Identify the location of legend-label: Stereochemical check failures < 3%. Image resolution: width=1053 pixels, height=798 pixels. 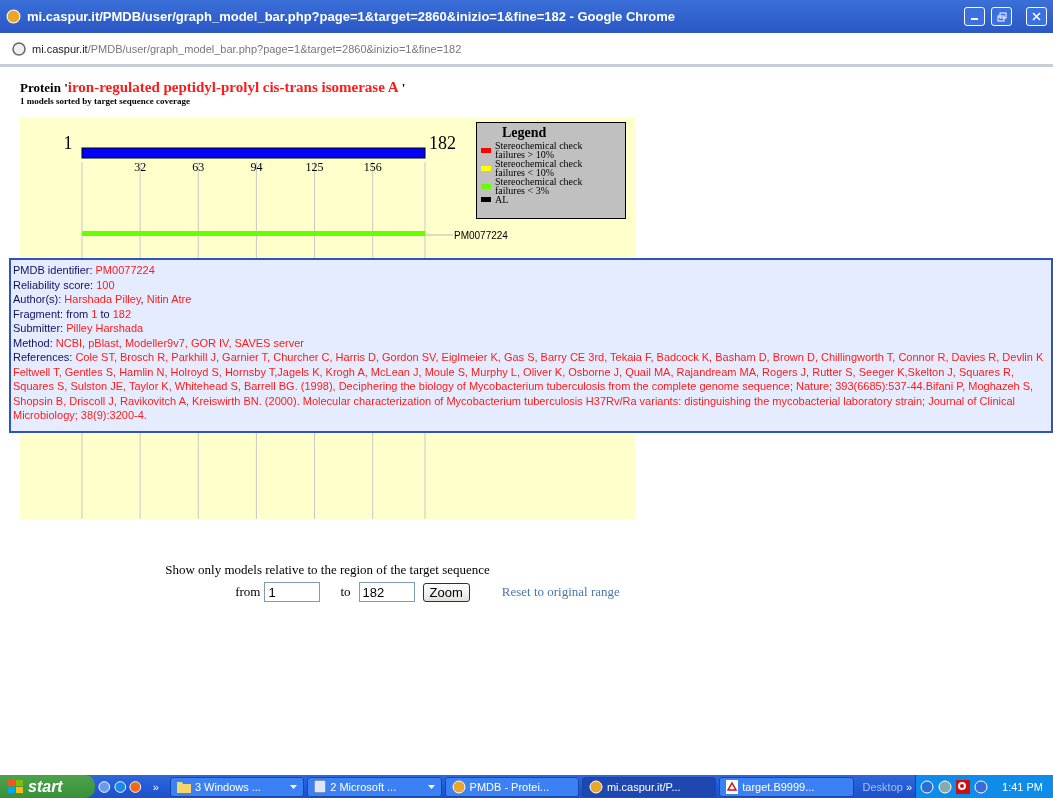
(539, 186).